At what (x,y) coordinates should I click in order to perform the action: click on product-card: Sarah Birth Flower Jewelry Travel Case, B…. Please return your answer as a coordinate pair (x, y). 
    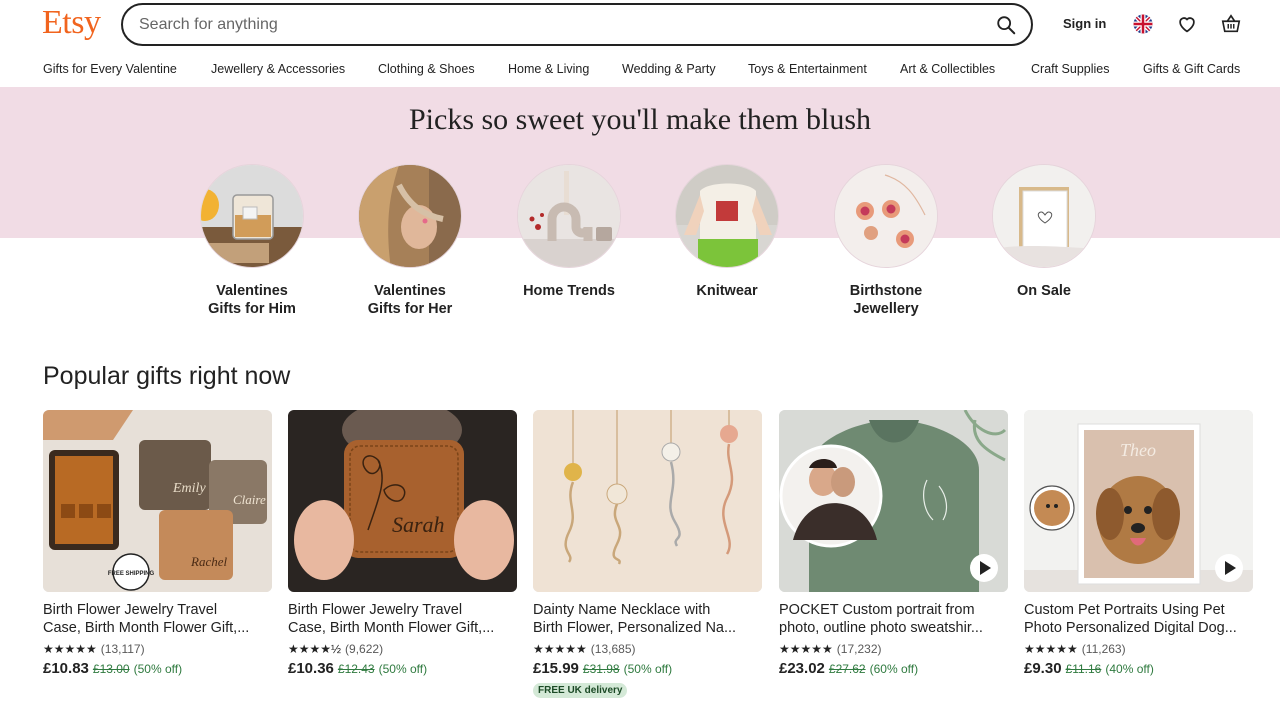
    Looking at the image, I should click on (402, 545).